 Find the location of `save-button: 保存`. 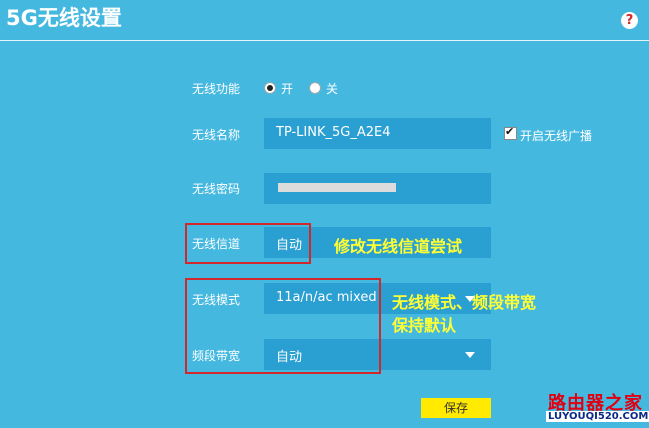

save-button: 保存 is located at coordinates (456, 408).